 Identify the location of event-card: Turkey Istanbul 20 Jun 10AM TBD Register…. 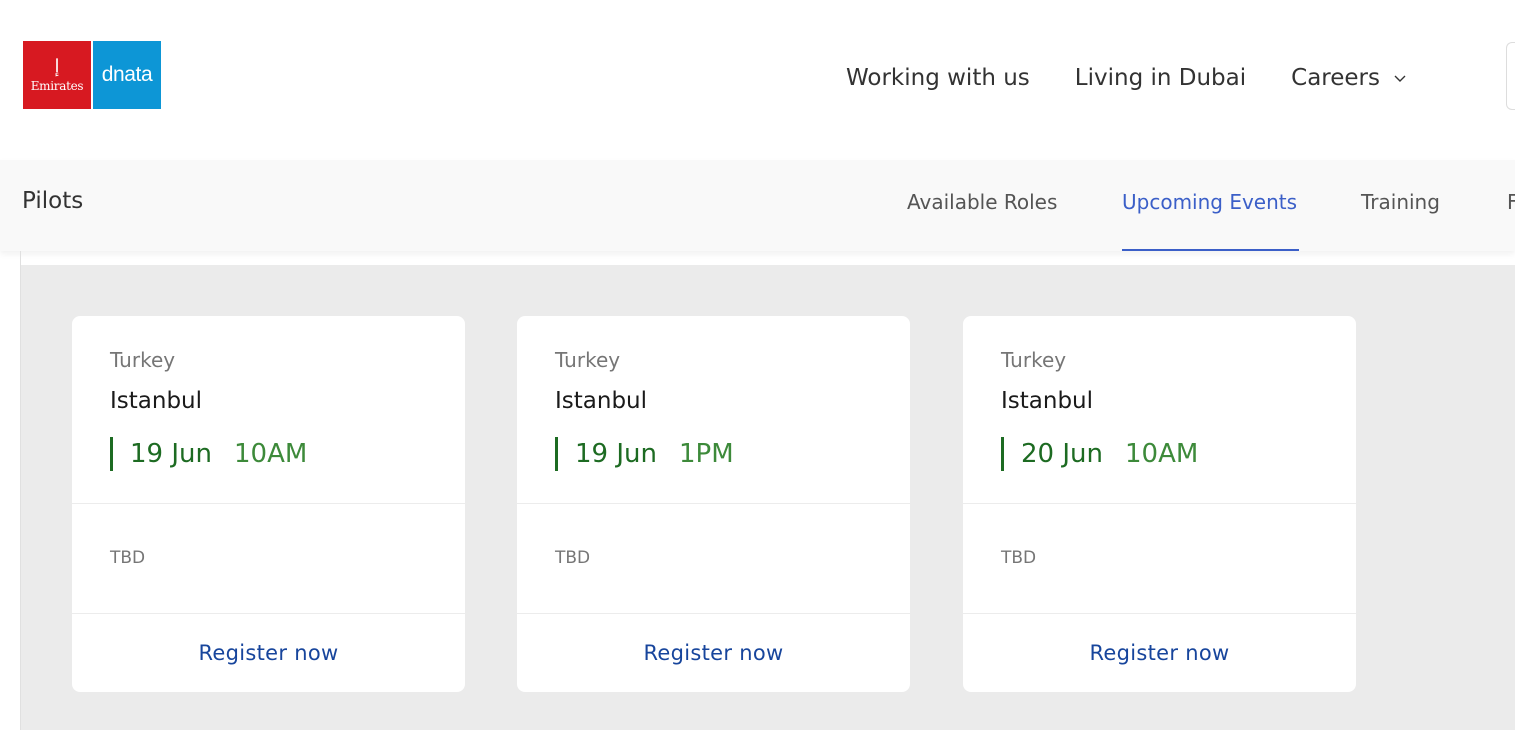
(1159, 504).